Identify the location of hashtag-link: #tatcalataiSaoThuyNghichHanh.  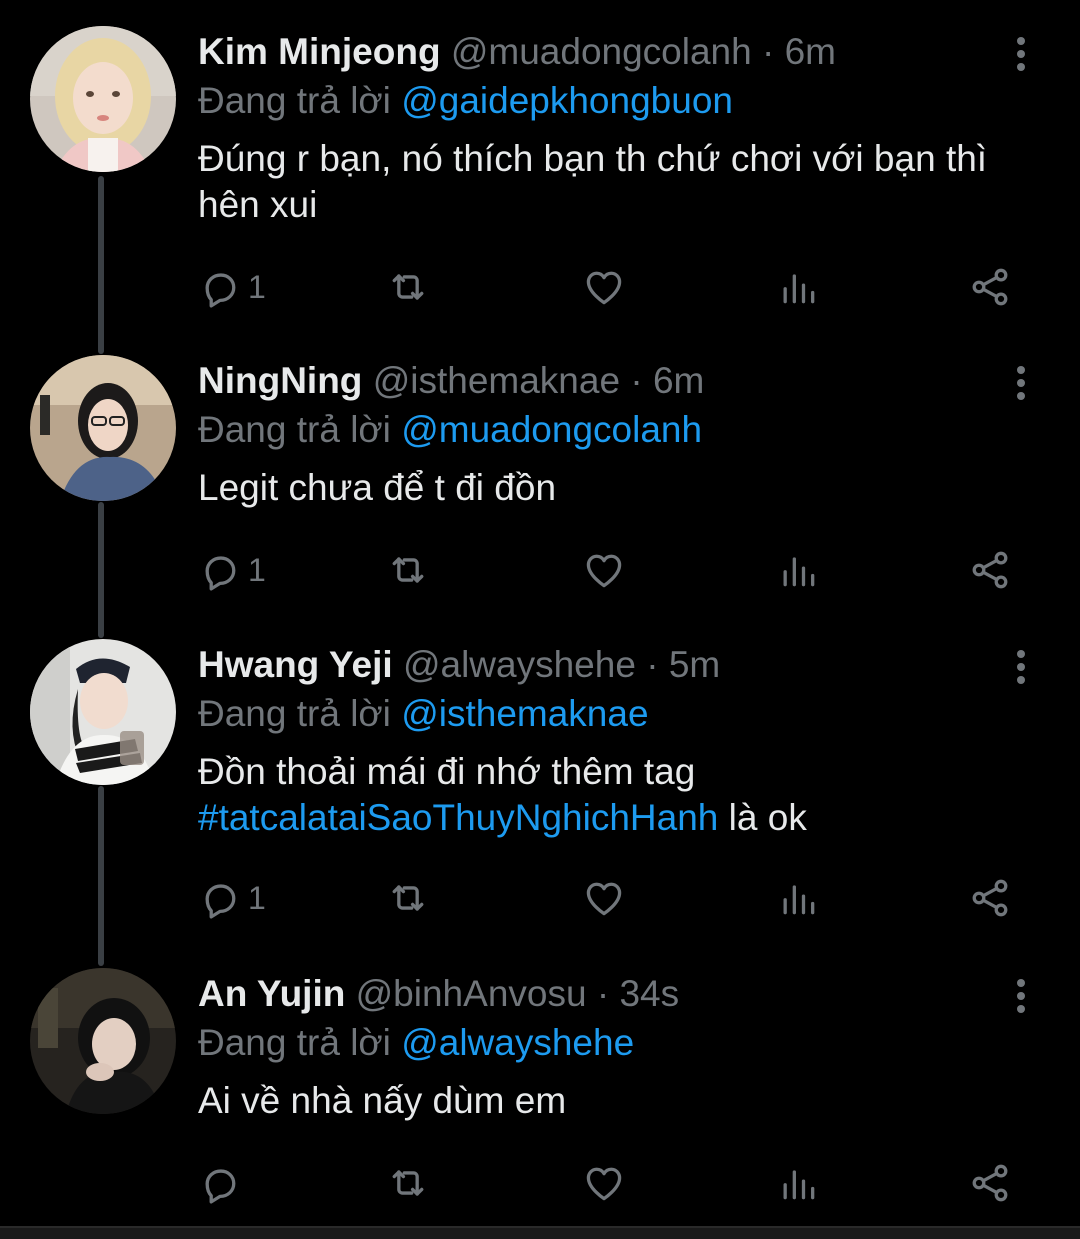
(458, 817).